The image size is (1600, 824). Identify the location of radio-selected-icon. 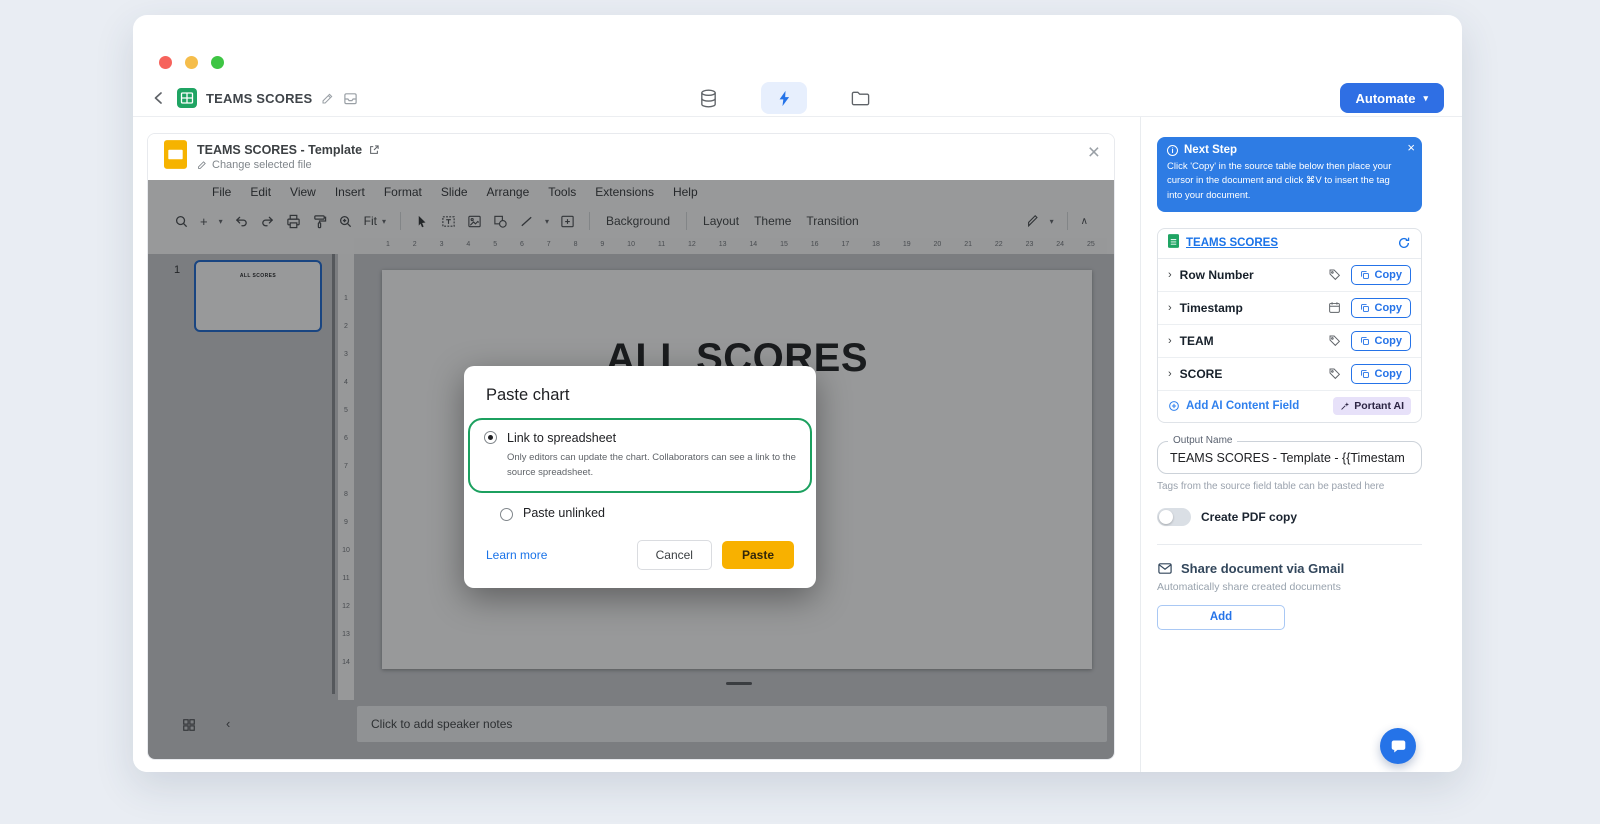
(490, 437).